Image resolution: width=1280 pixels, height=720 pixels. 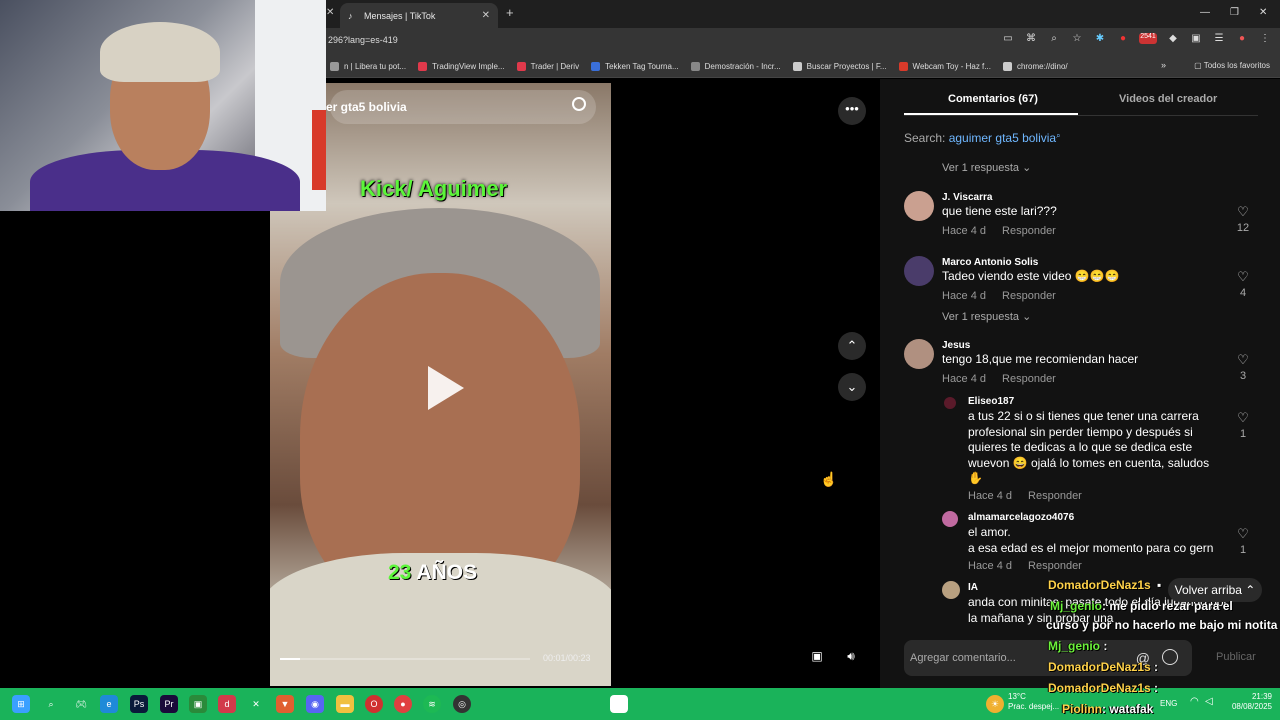 I want to click on comment-username: Eliseo187, so click(x=991, y=401).